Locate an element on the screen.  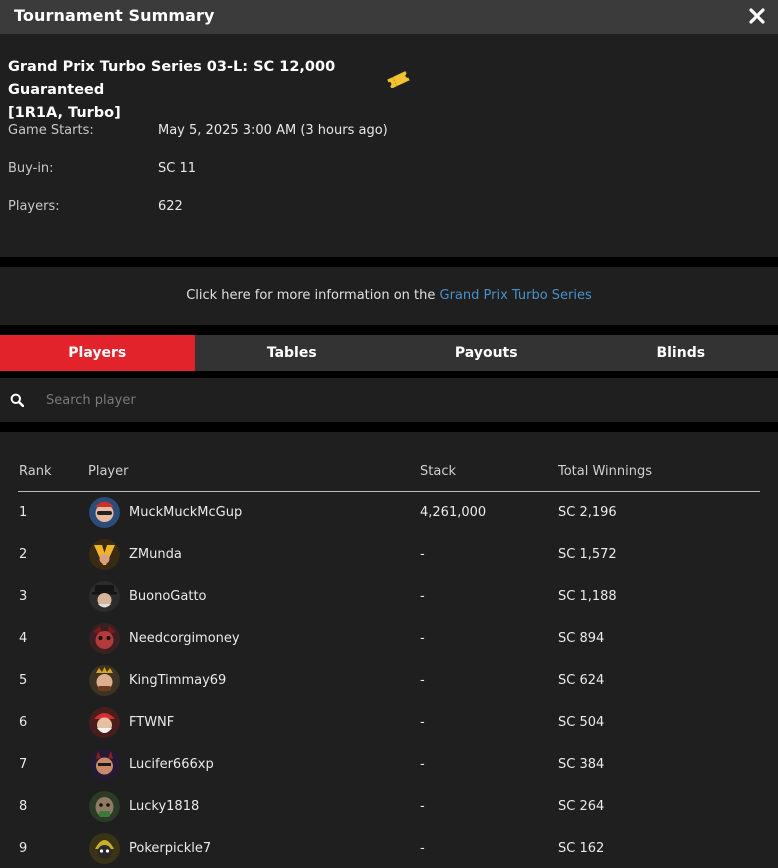
row-winnings: SC 1,572 is located at coordinates (587, 554).